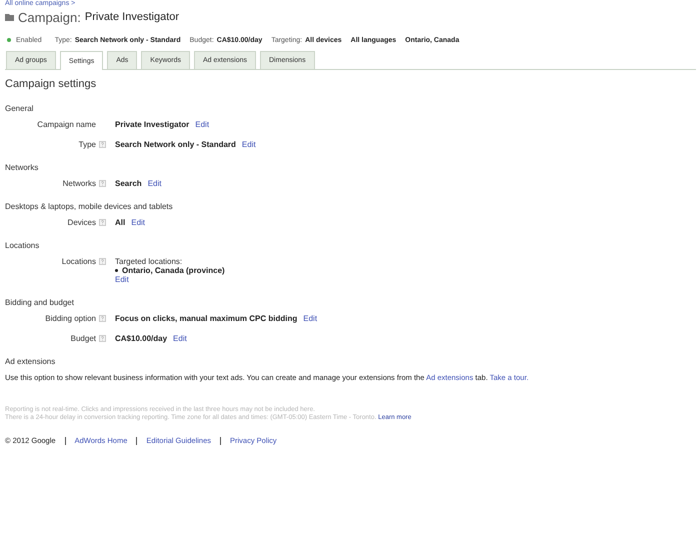 Image resolution: width=700 pixels, height=560 pixels. I want to click on section-title: Locations, so click(22, 245).